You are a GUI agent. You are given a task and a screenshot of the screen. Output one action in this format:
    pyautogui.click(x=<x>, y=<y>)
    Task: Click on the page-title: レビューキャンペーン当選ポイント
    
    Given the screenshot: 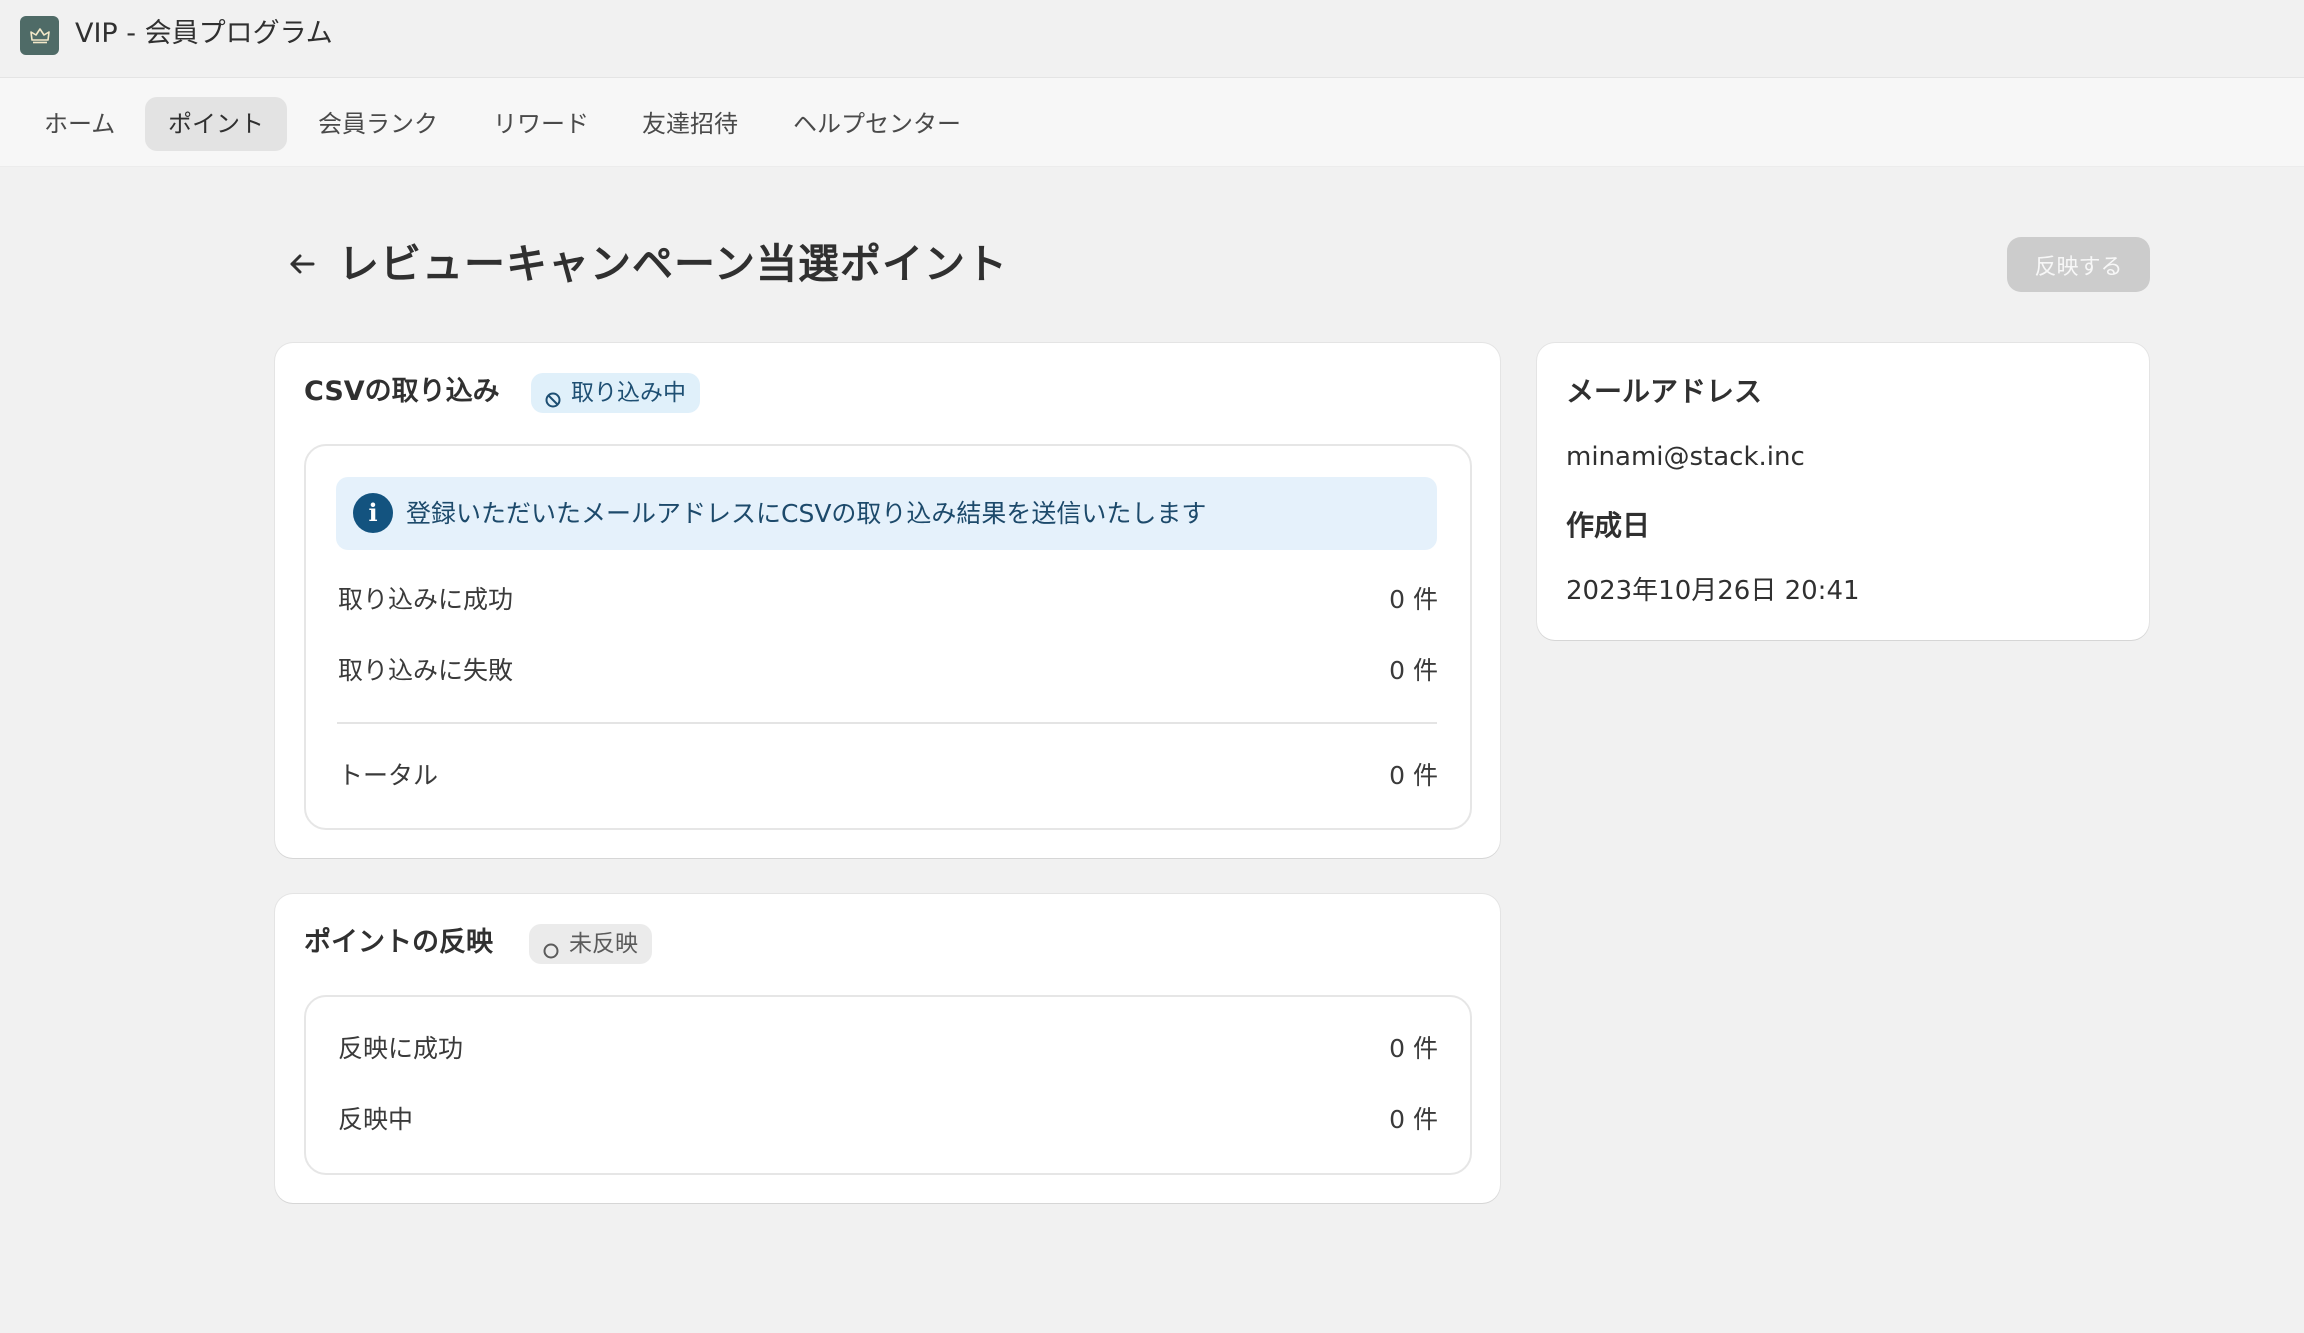 What is the action you would take?
    pyautogui.click(x=673, y=264)
    